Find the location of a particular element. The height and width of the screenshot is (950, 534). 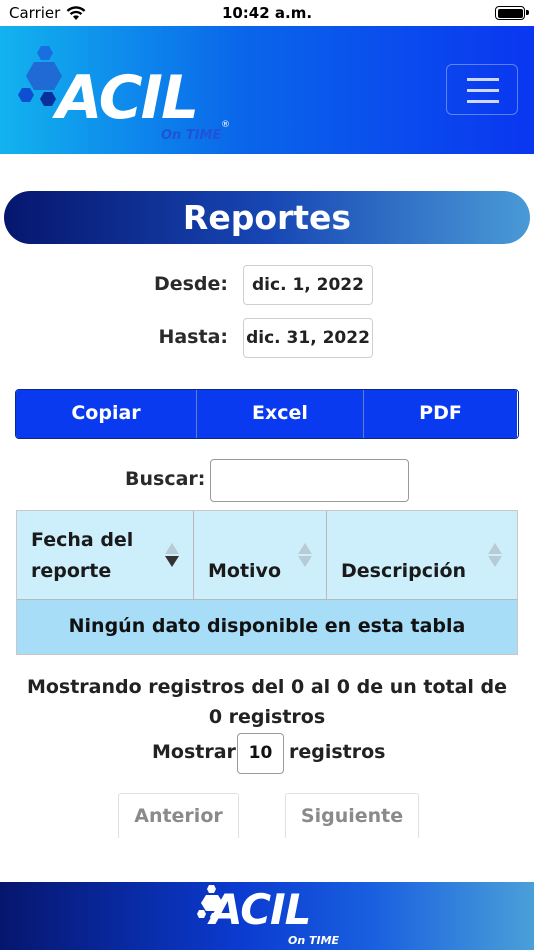

column-header-description: Descripción is located at coordinates (421, 555).